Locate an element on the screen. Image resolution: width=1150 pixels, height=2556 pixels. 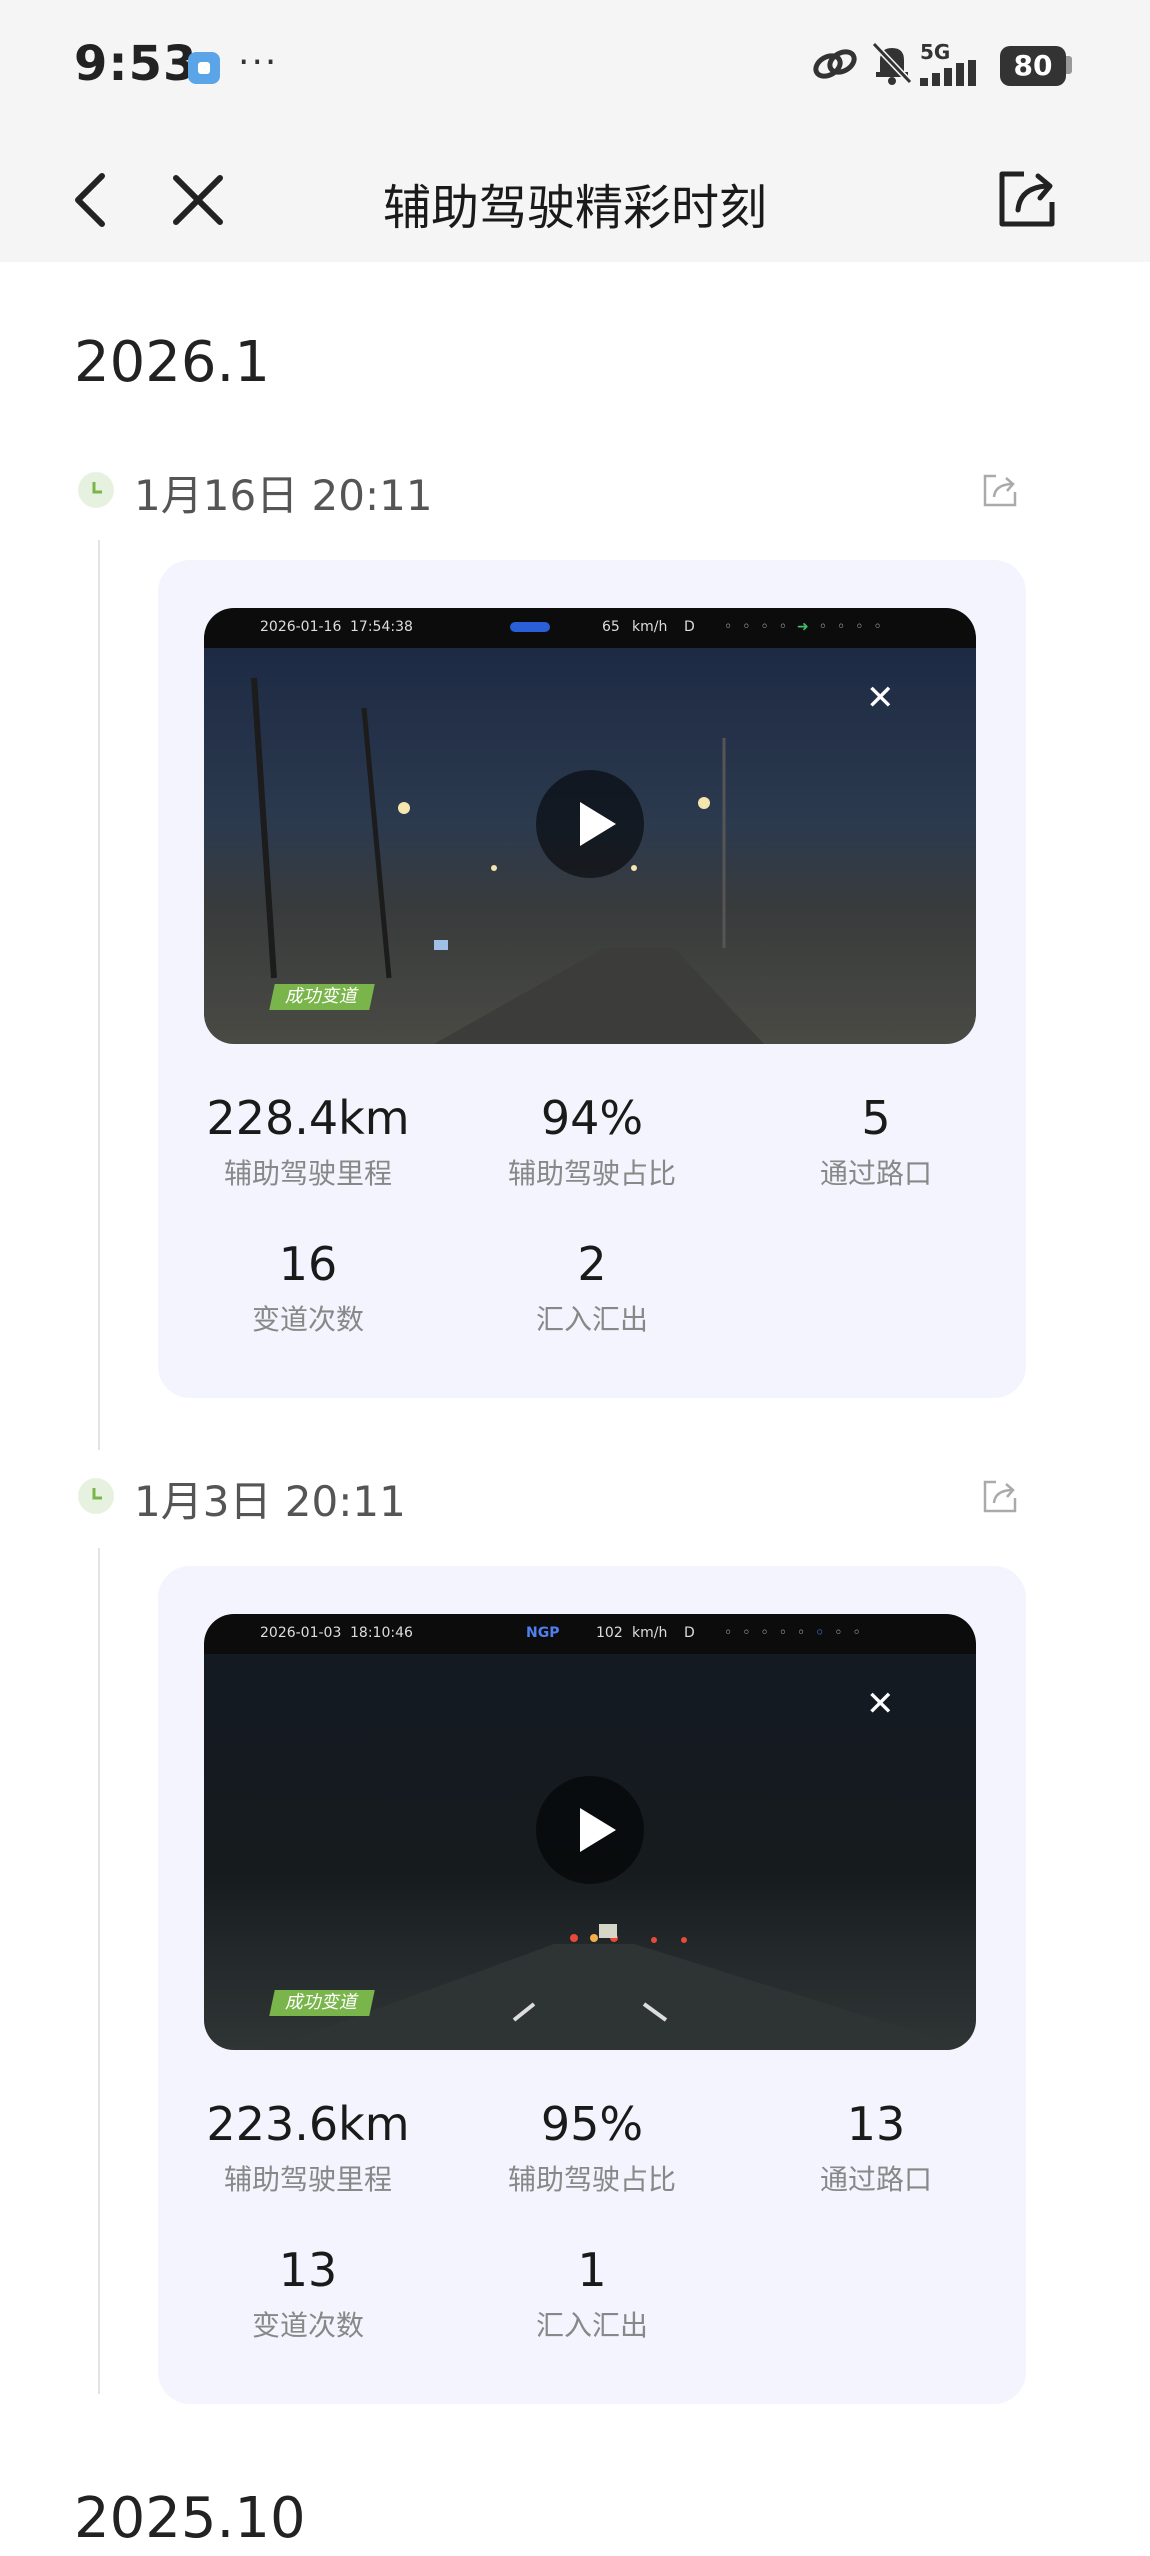
stat-intersections: 13 通过路口 is located at coordinates (876, 2147).